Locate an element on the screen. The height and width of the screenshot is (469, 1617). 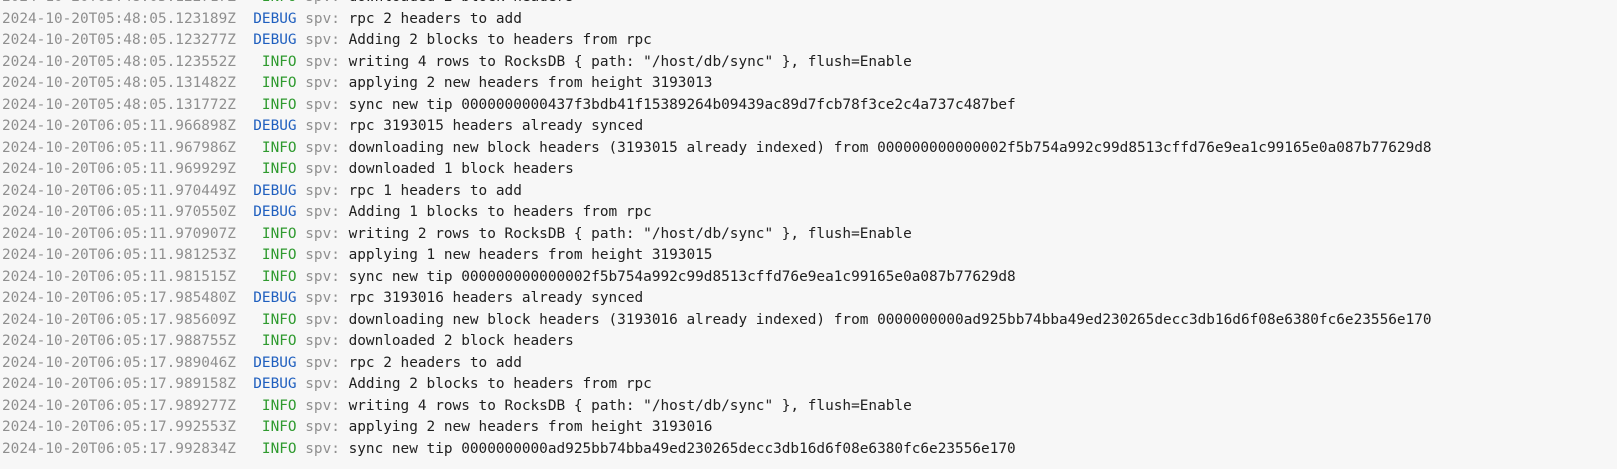
log-message: rpc 1 headers to add is located at coordinates (435, 190).